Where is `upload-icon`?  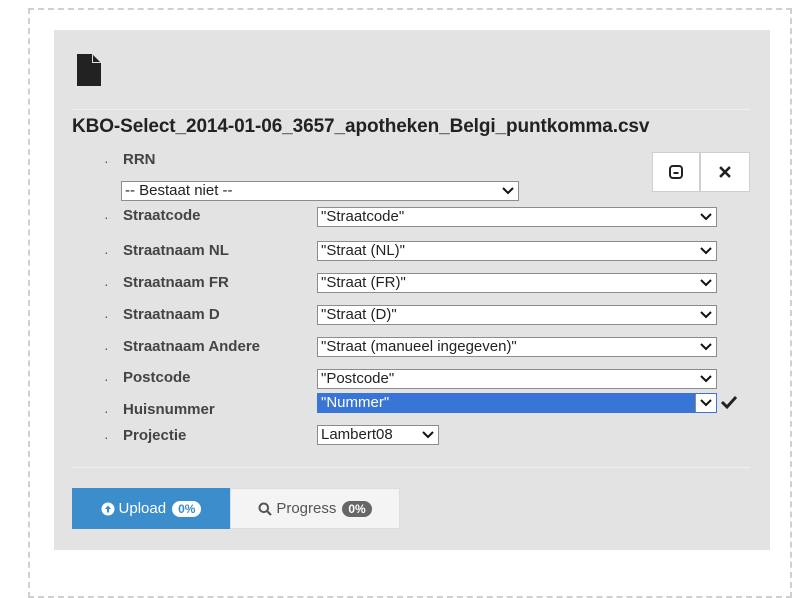
upload-icon is located at coordinates (108, 508).